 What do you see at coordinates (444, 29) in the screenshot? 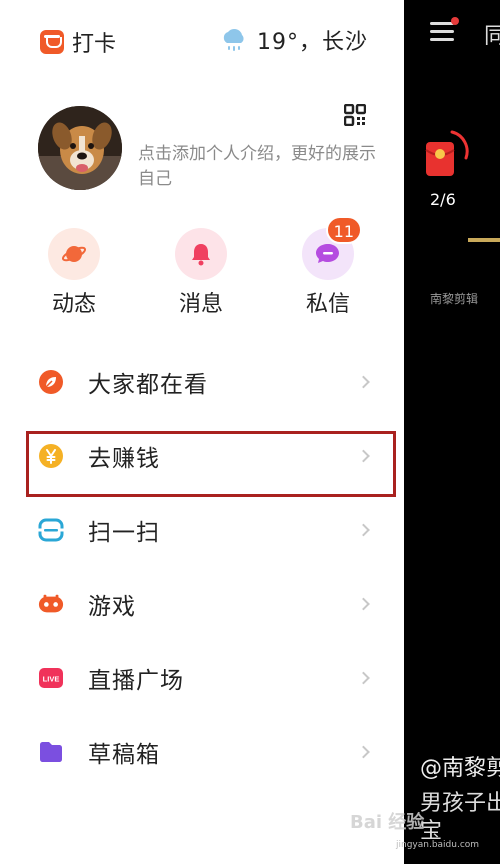
I see `menu-icon` at bounding box center [444, 29].